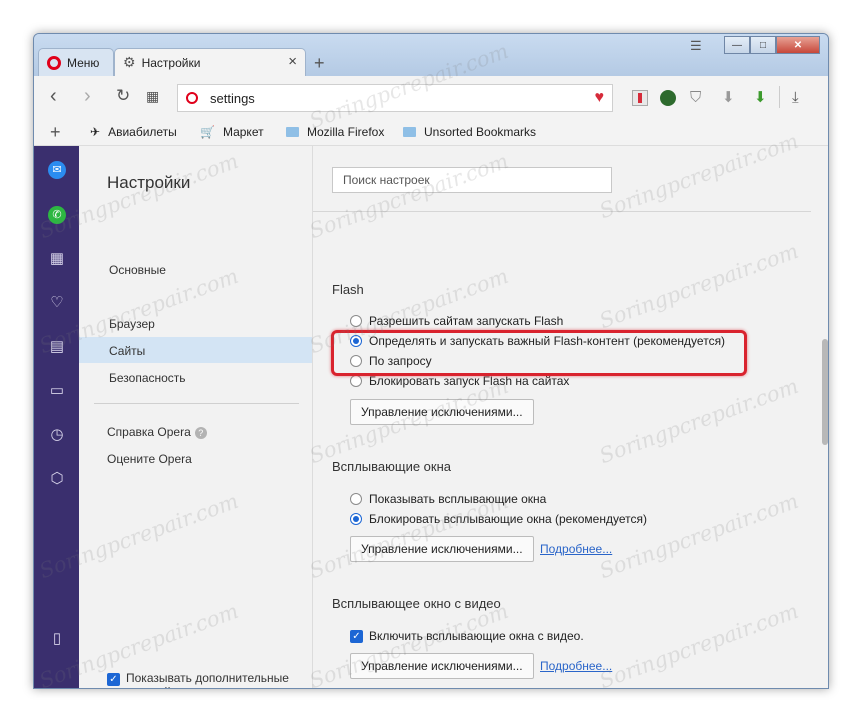 This screenshot has height=723, width=862. What do you see at coordinates (57, 259) in the screenshot?
I see `speed-dial-sidebar-icon: ▦` at bounding box center [57, 259].